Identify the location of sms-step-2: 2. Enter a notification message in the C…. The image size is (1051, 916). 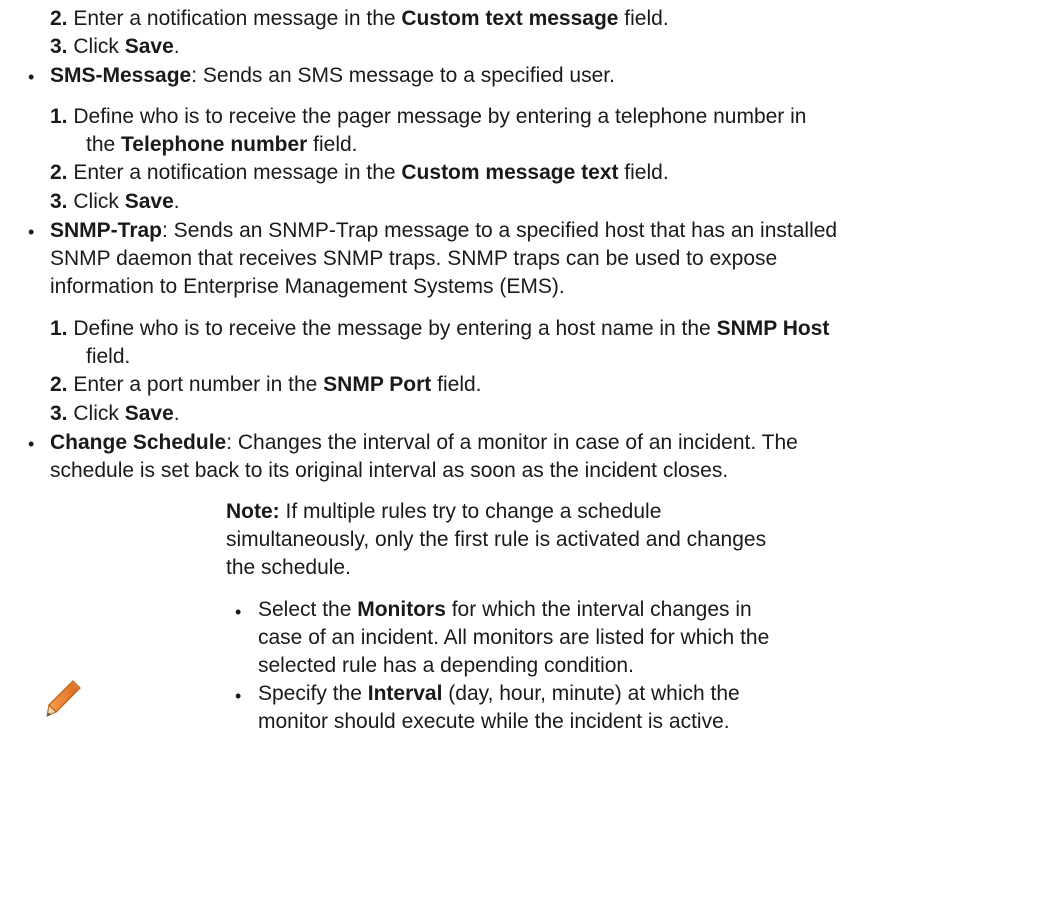
(359, 172).